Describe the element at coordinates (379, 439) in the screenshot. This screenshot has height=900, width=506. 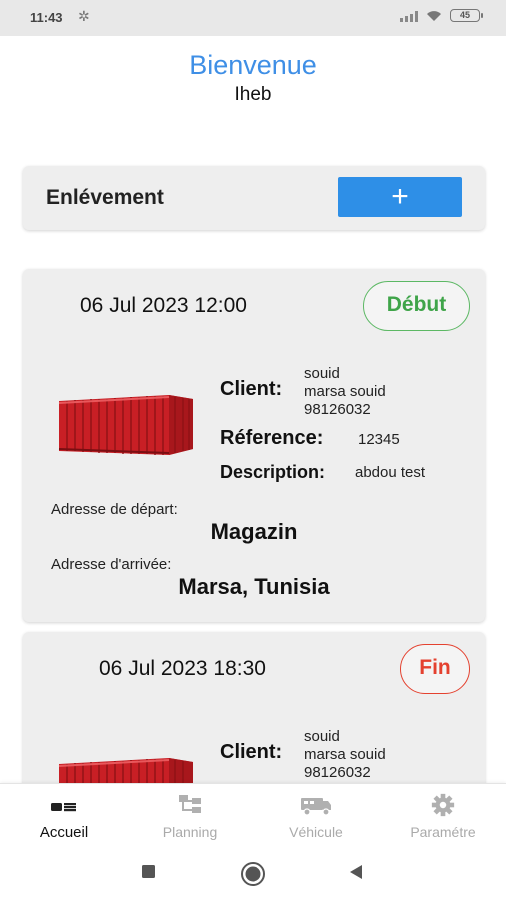
I see `reference-value: 12345` at that location.